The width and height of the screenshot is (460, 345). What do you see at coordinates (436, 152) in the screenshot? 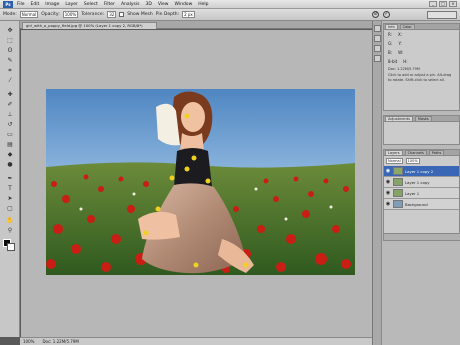
I see `tab-paths: Paths` at bounding box center [436, 152].